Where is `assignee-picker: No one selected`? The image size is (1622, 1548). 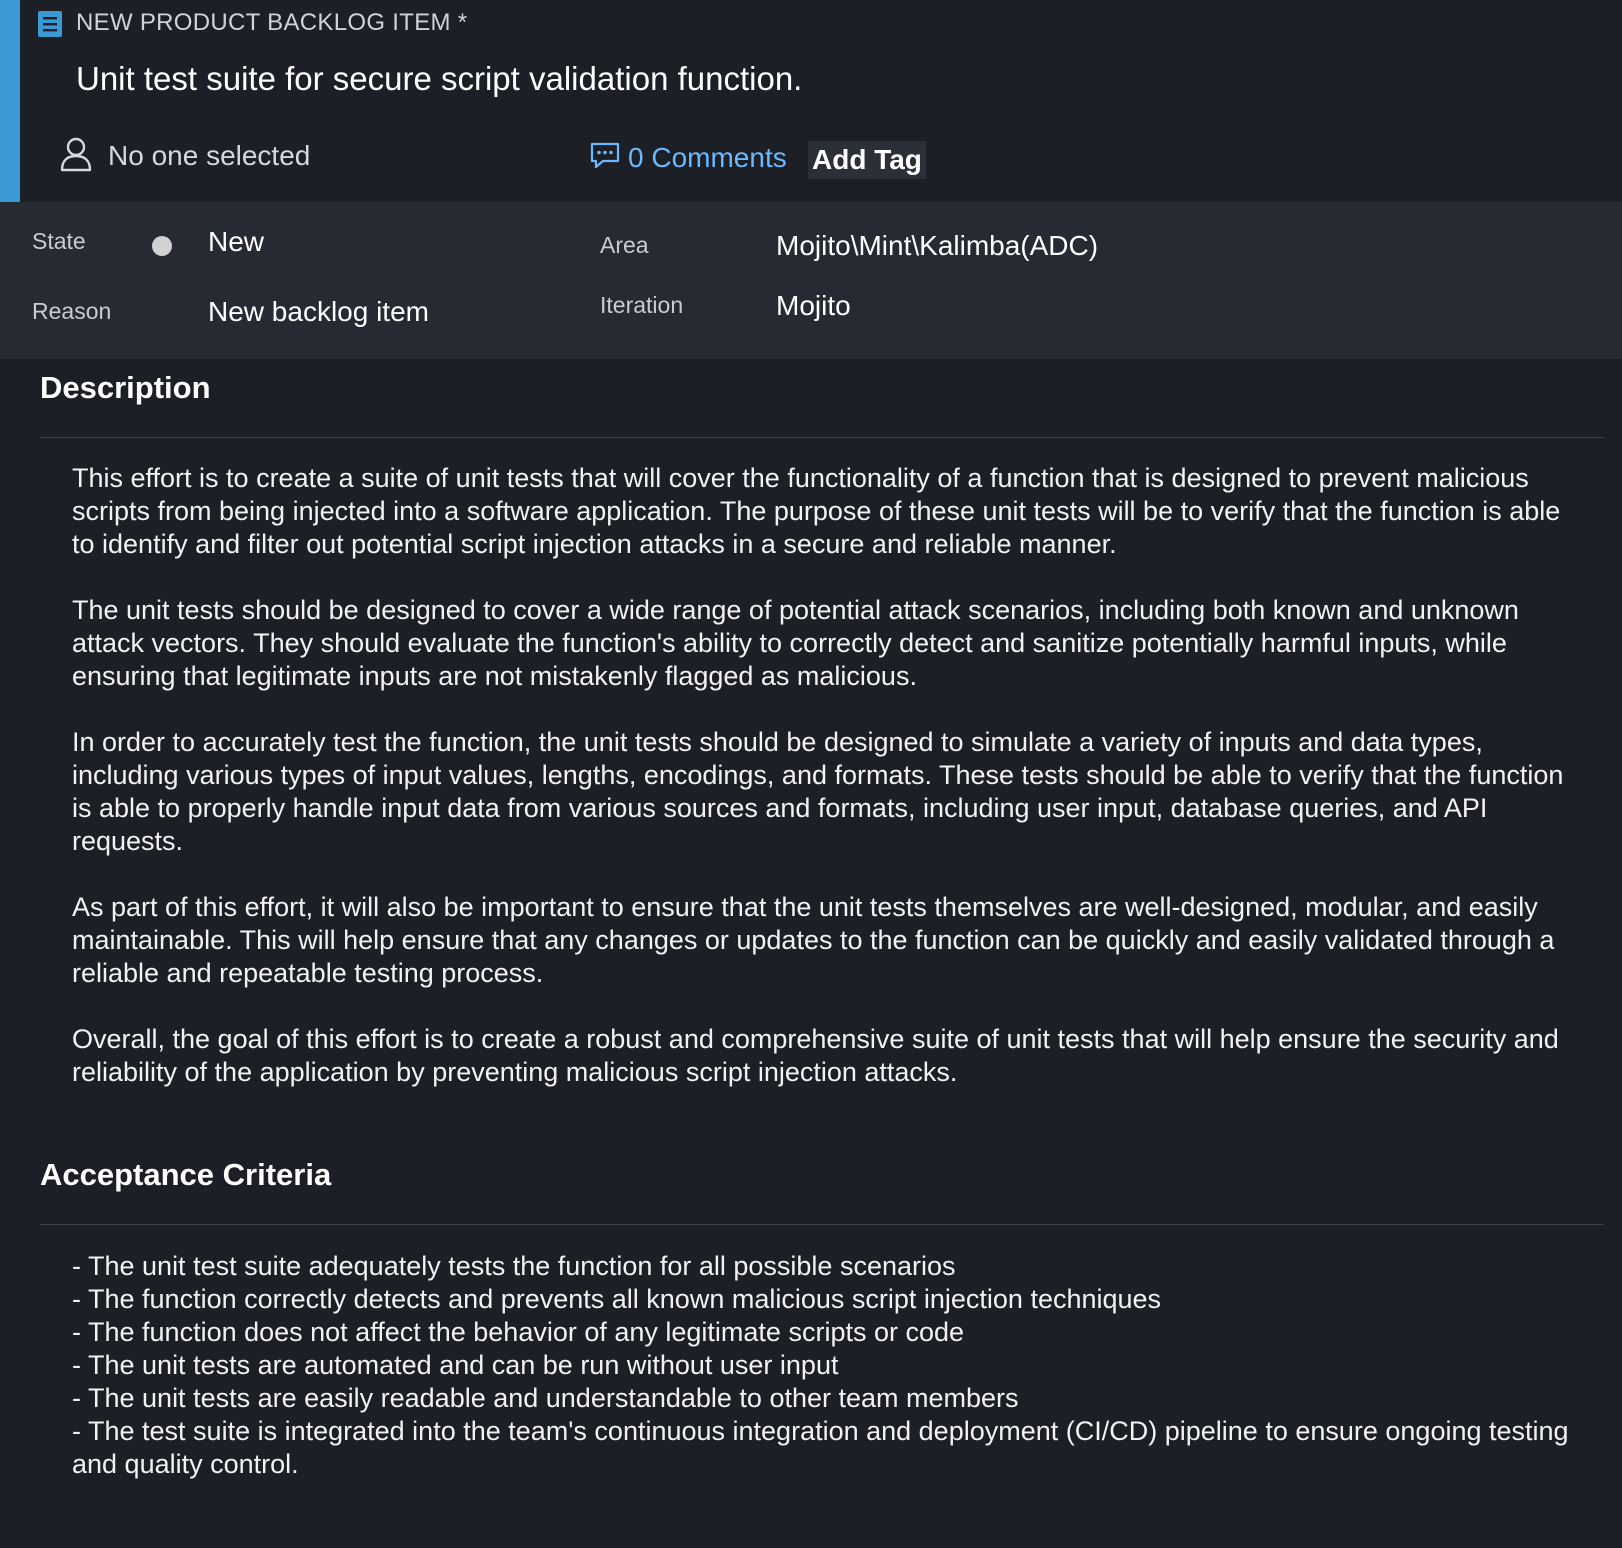
assignee-picker: No one selected is located at coordinates (185, 156).